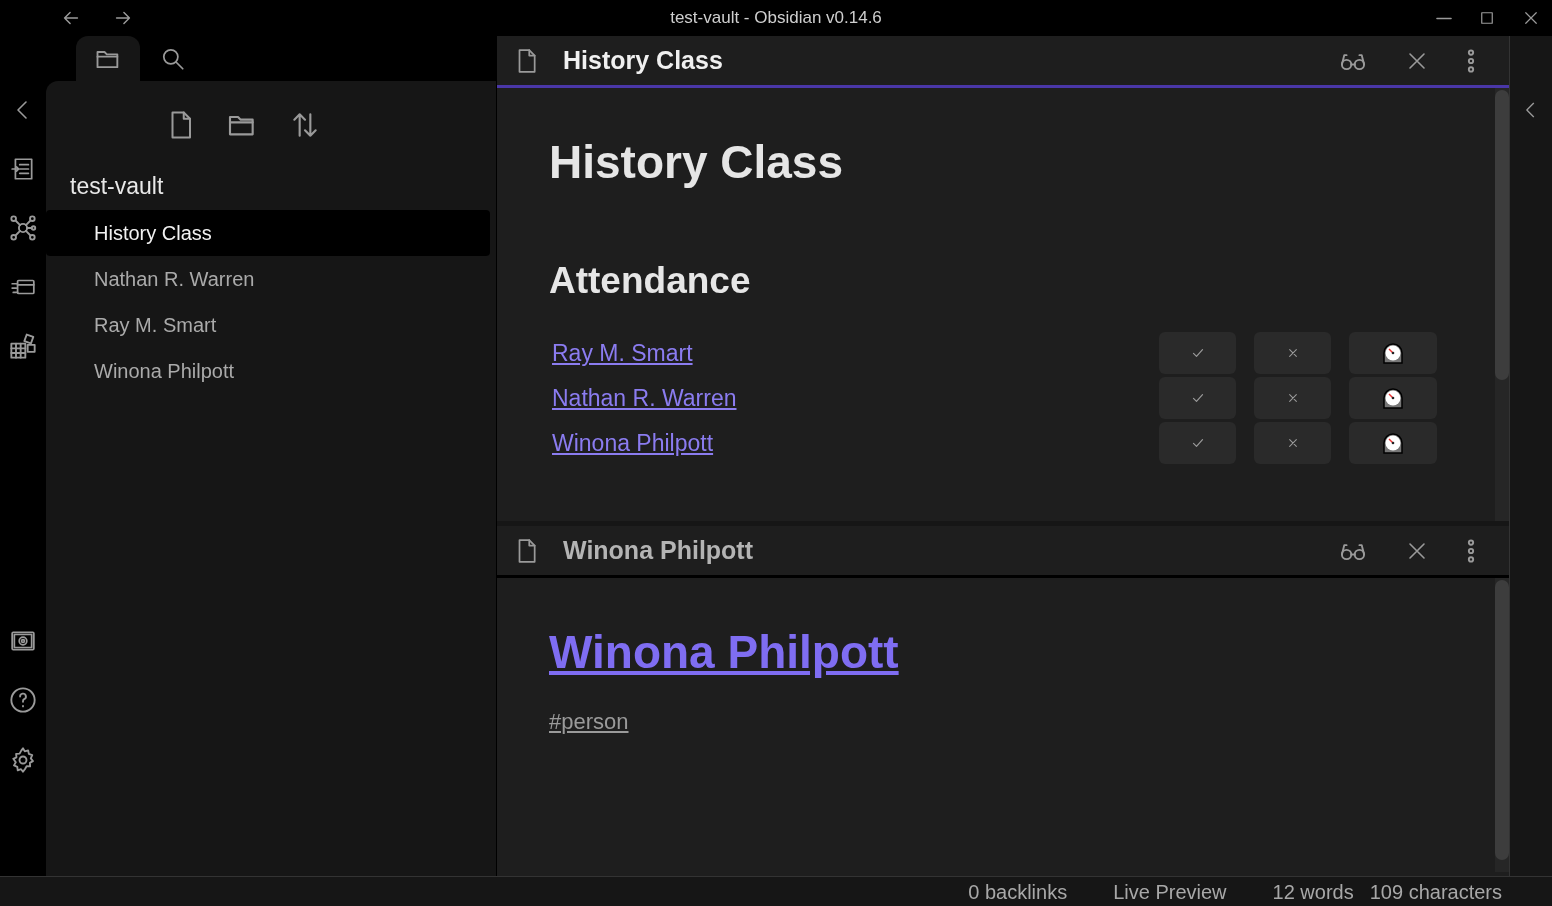  What do you see at coordinates (643, 397) in the screenshot?
I see `note-link: Nathan R. Warren` at bounding box center [643, 397].